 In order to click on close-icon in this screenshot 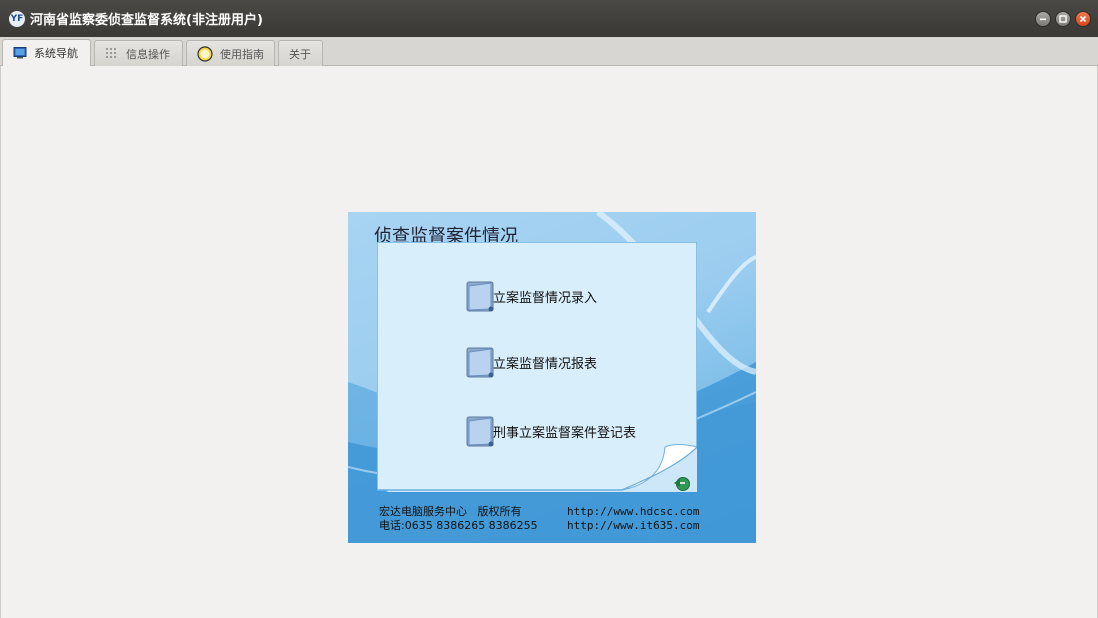, I will do `click(1083, 19)`.